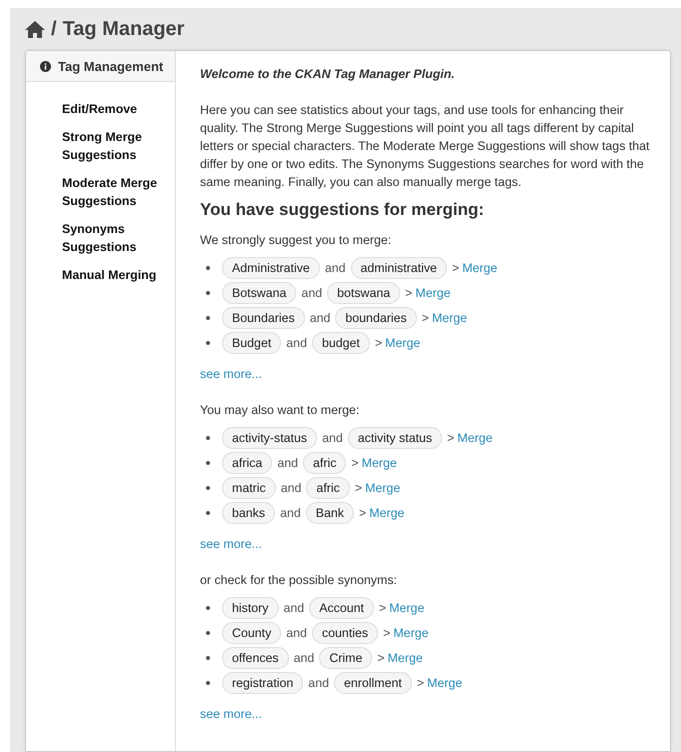 The height and width of the screenshot is (752, 681). Describe the element at coordinates (341, 607) in the screenshot. I see `tag-pill: Account` at that location.